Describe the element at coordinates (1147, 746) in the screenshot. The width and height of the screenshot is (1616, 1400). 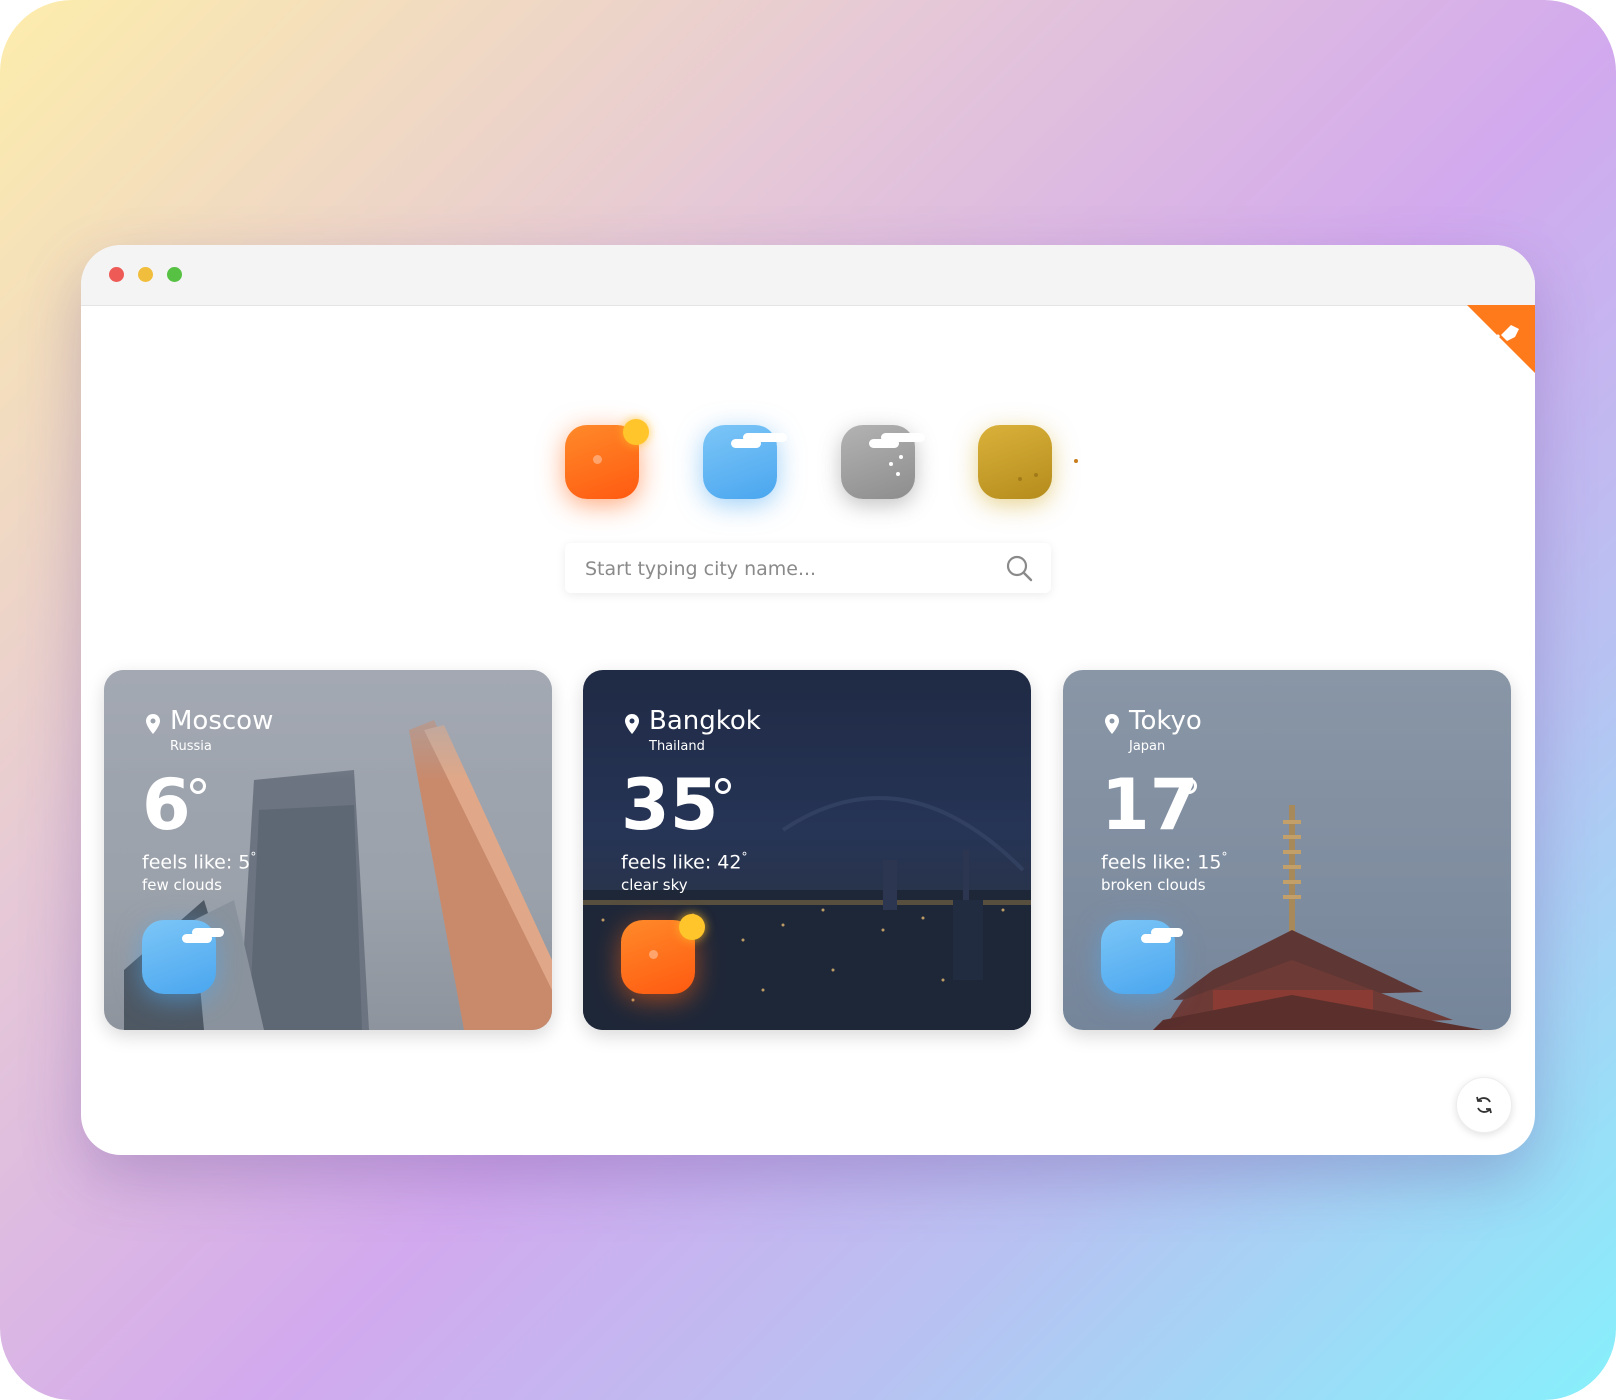
I see `country-name: Japan` at that location.